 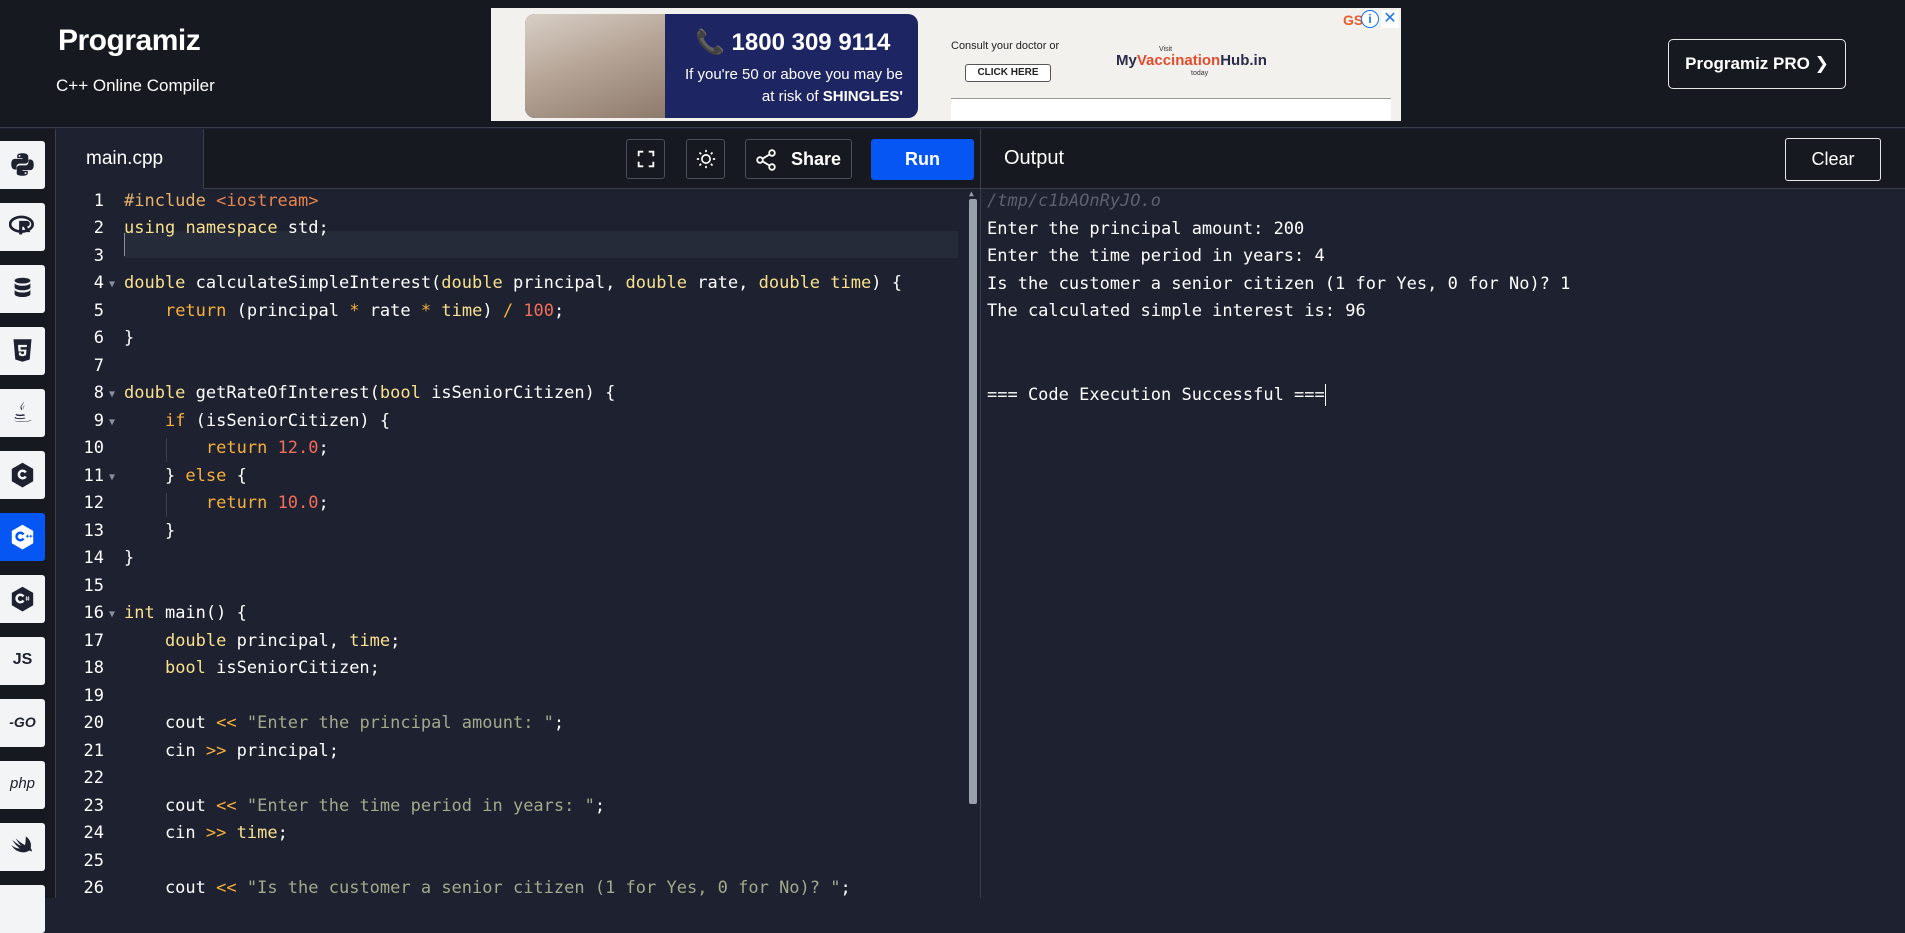 I want to click on ad-line3-bold: SHINGLES', so click(x=862, y=96).